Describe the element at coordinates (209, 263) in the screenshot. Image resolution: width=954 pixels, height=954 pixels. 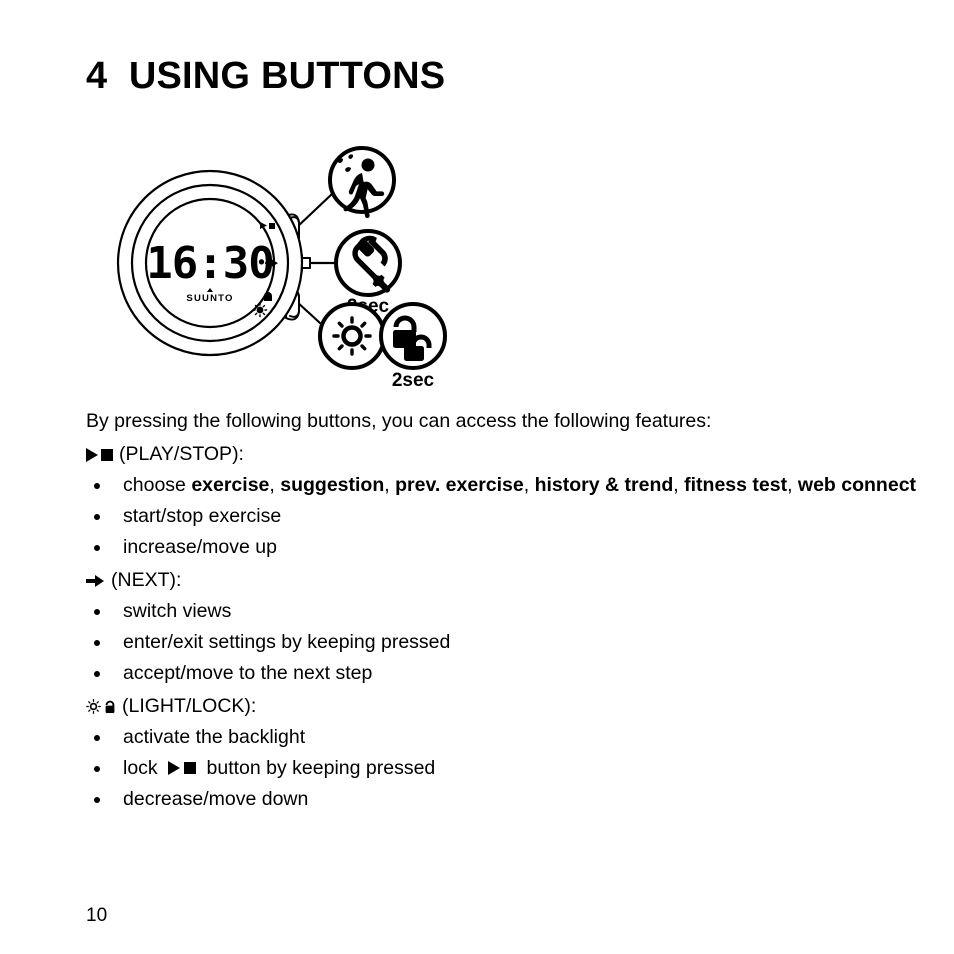
I see `watch-display-time: 16:30` at that location.